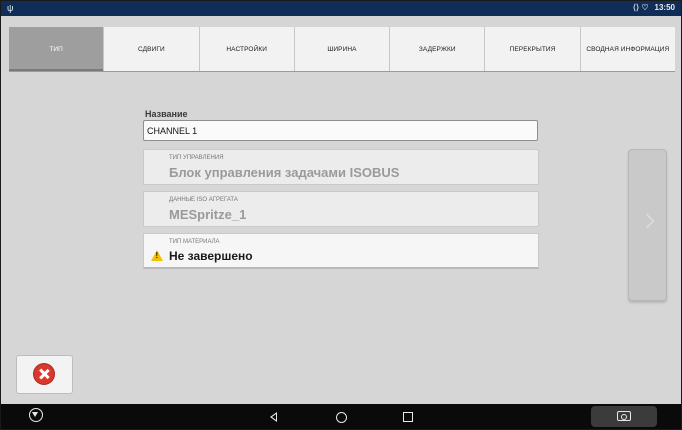 This screenshot has width=682, height=430. I want to click on material-type-caption: ТИП МАТЕРИАЛА, so click(194, 242).